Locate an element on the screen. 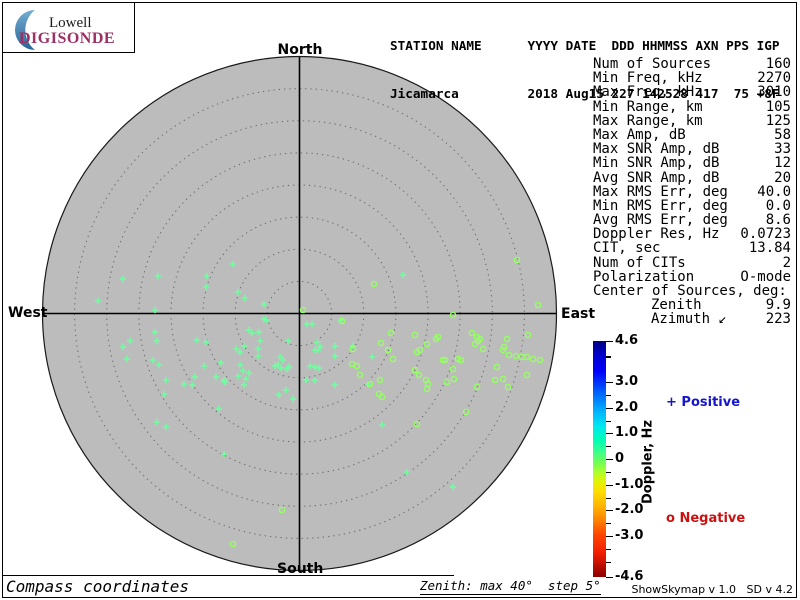  colorbar-tick-label: 2.0 is located at coordinates (627, 407).